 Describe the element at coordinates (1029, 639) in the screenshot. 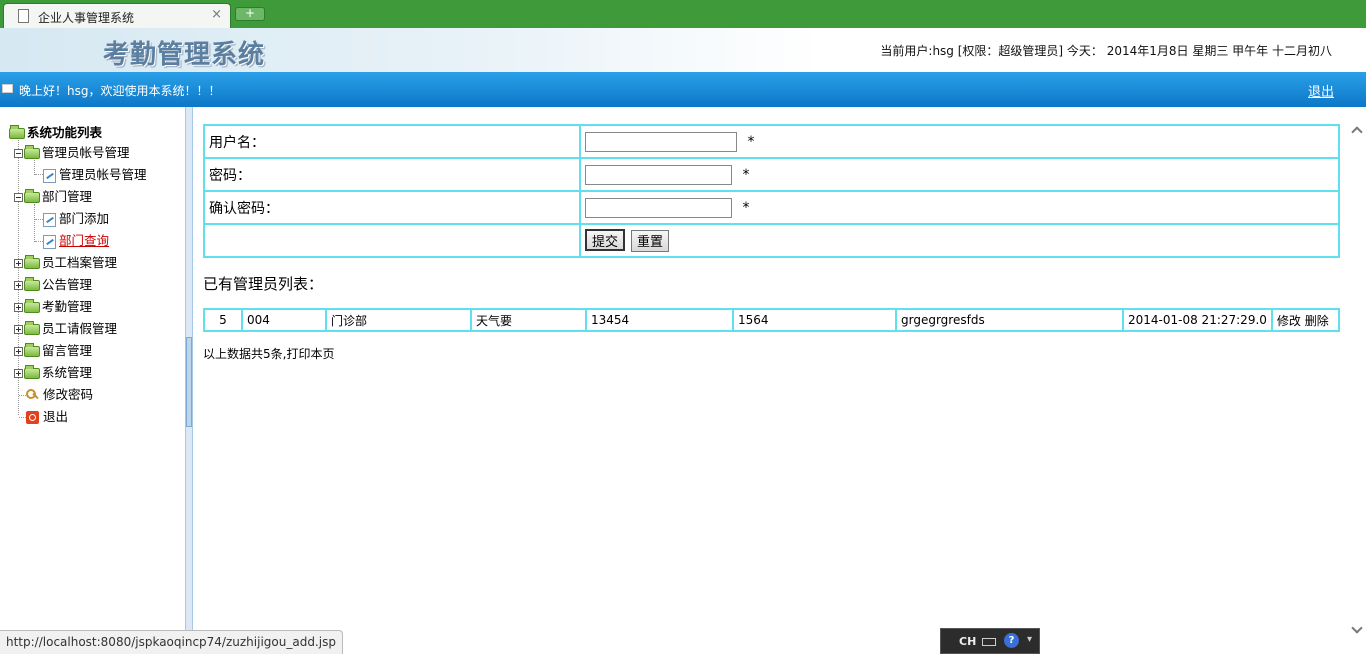

I see `options-icon: ▾` at that location.